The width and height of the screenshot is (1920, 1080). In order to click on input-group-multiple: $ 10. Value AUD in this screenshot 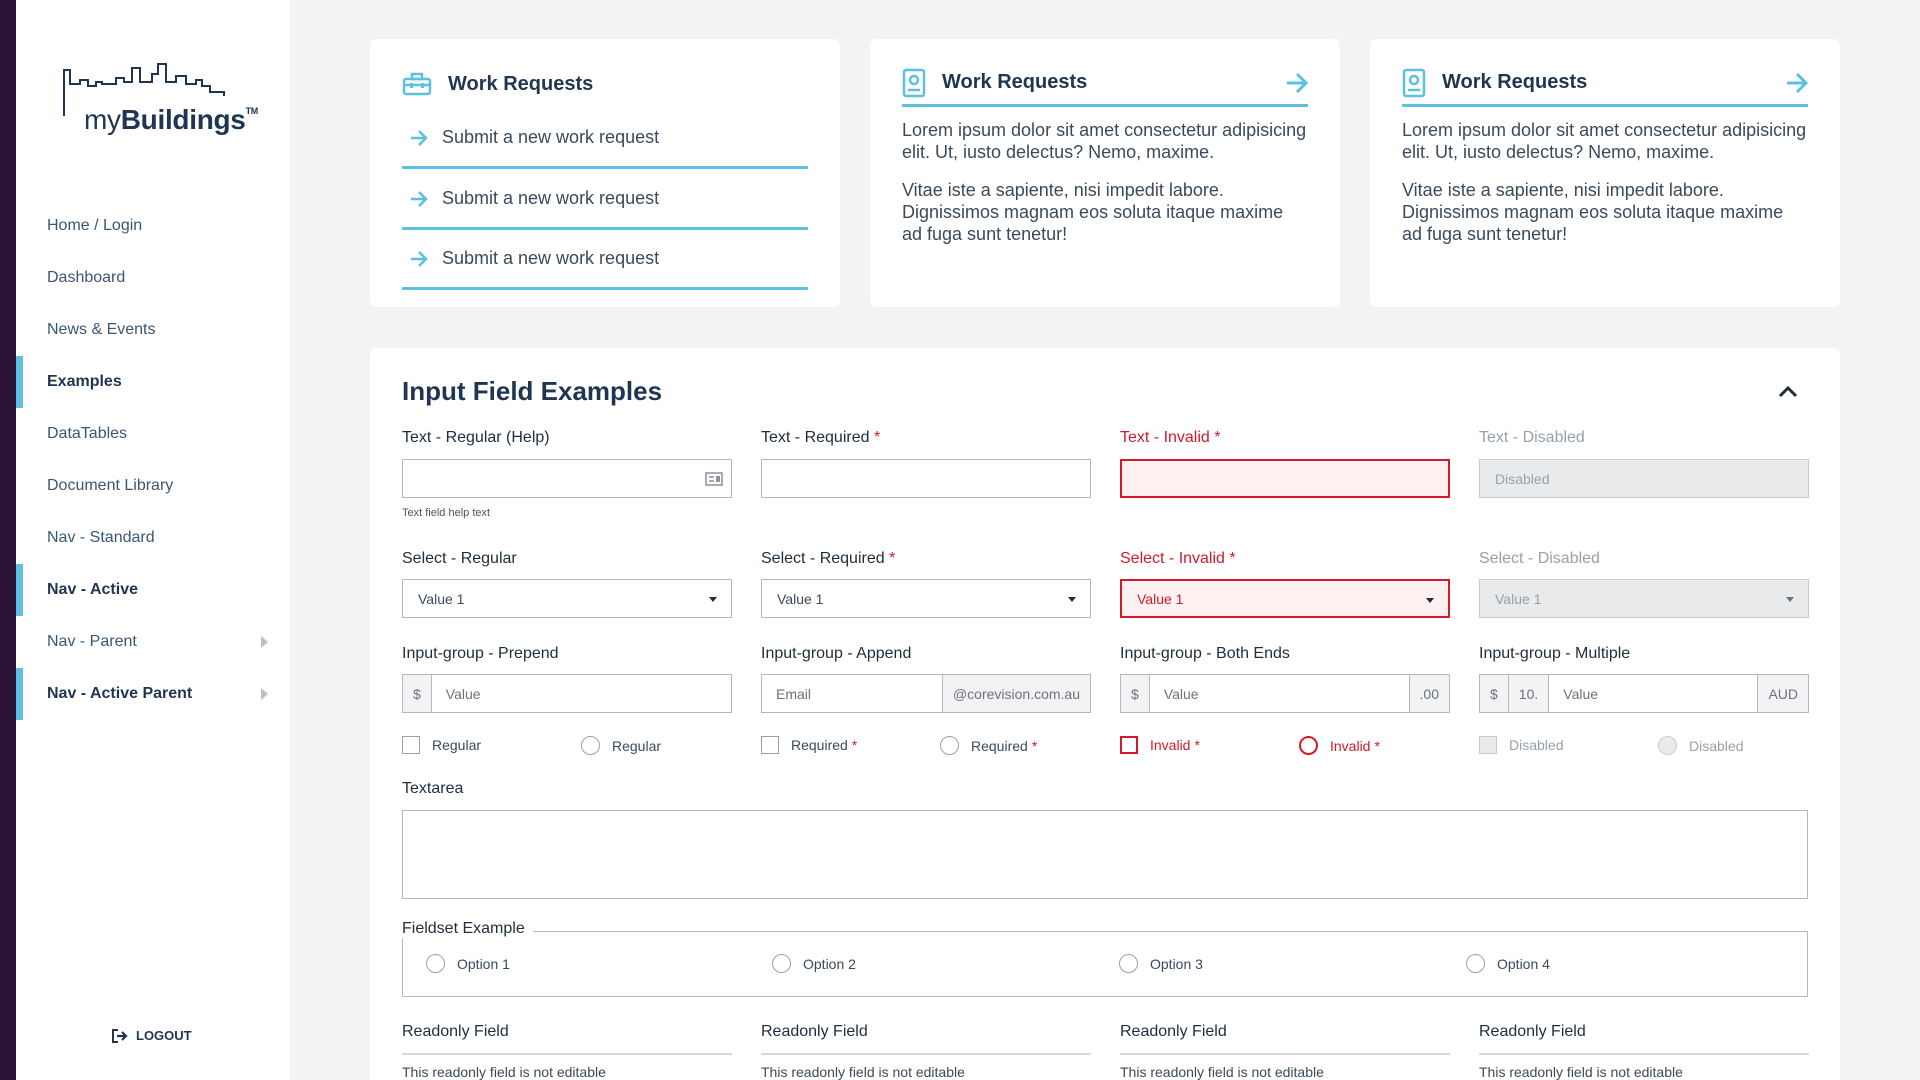, I will do `click(1644, 693)`.